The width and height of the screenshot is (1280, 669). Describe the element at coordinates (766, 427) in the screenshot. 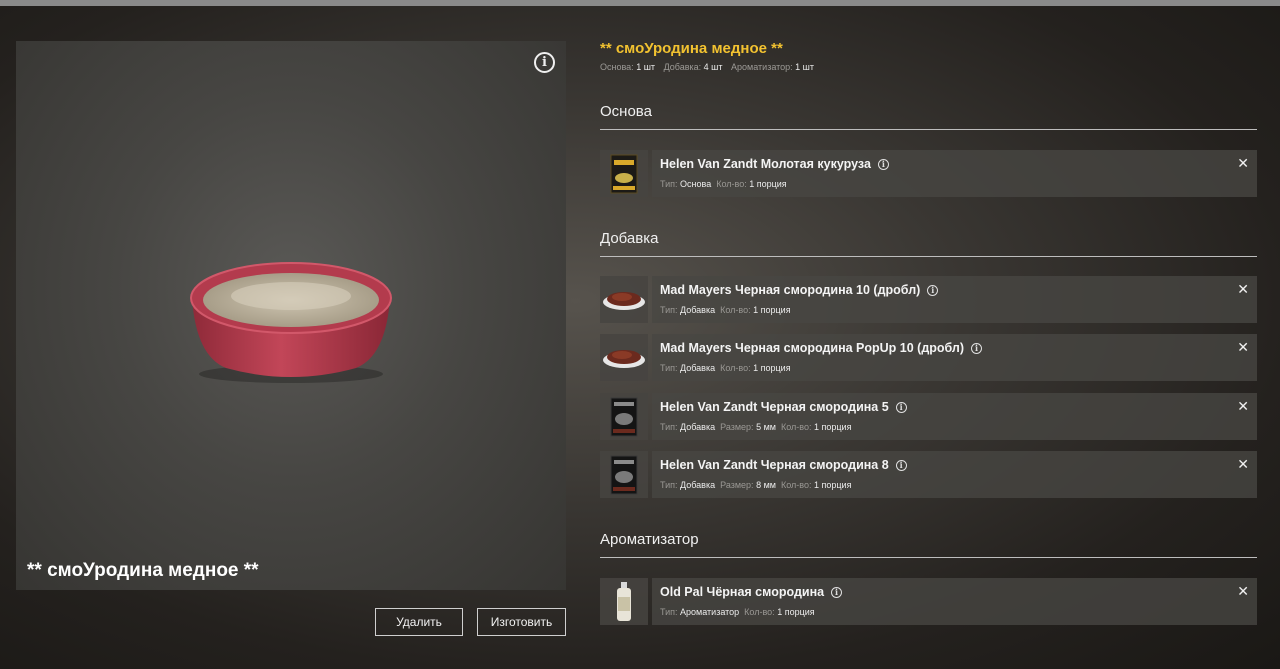

I see `meta-value: 5 мм` at that location.